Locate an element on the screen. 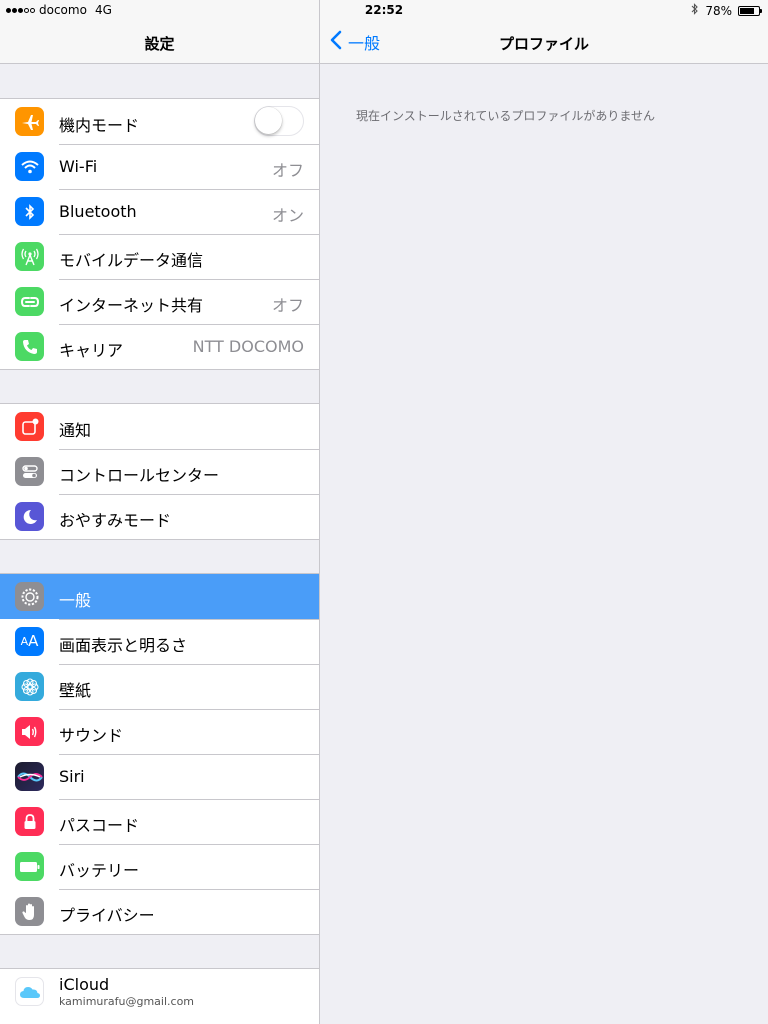 The height and width of the screenshot is (1024, 768). settings-row-label: 機内モード is located at coordinates (99, 125).